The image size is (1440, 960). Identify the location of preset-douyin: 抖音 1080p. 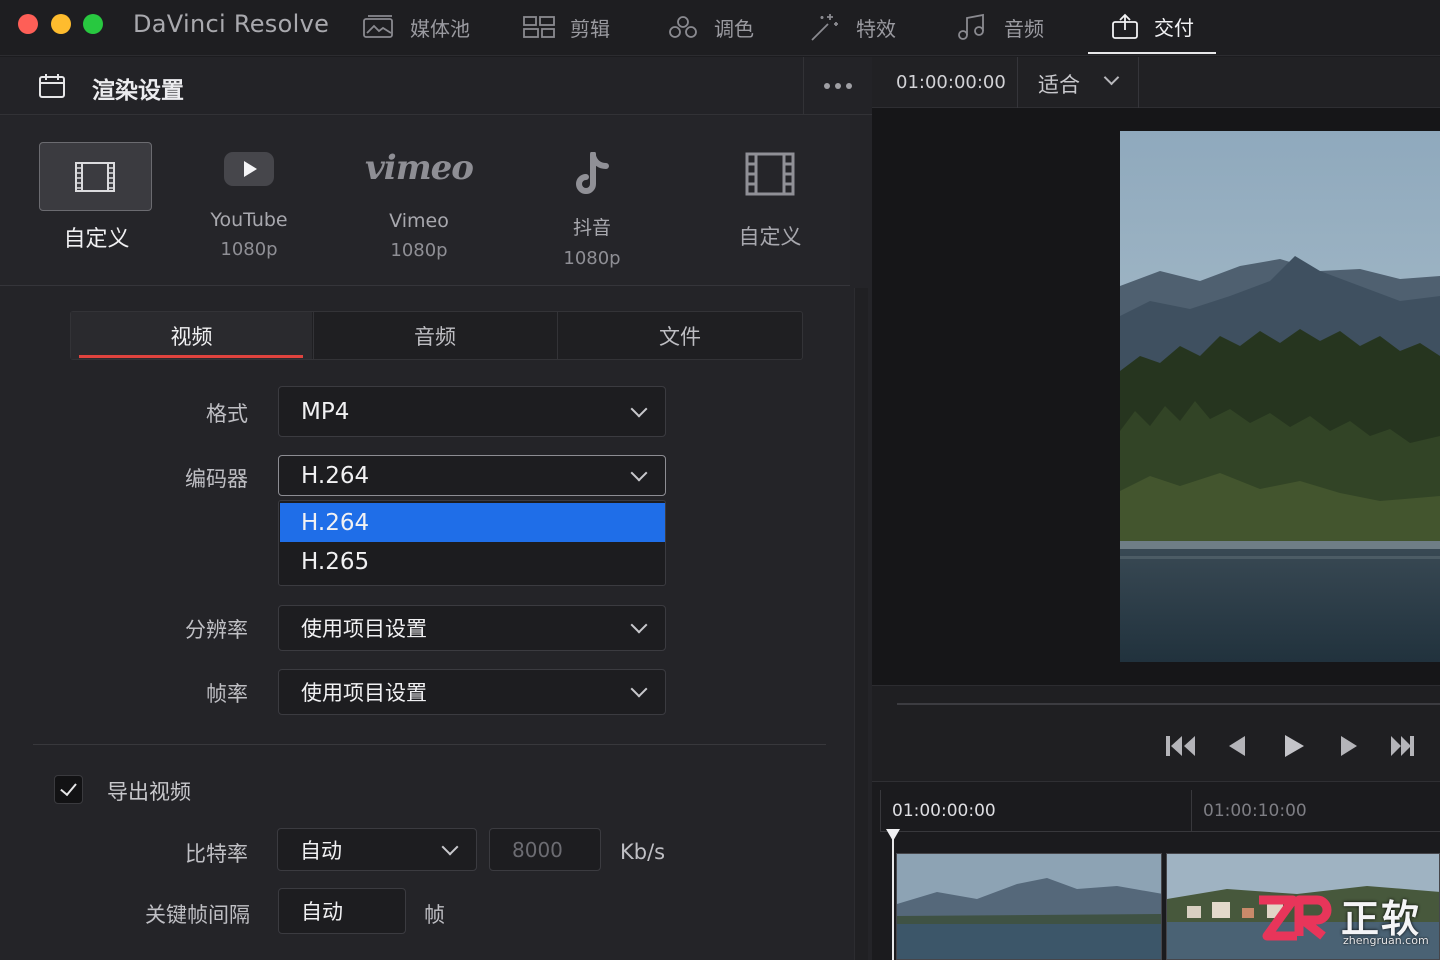
(592, 210).